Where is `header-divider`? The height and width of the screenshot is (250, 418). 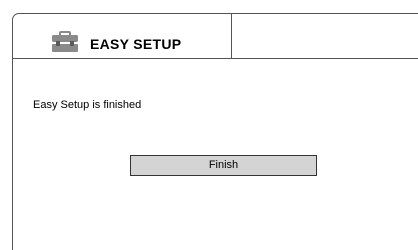
header-divider is located at coordinates (231, 36).